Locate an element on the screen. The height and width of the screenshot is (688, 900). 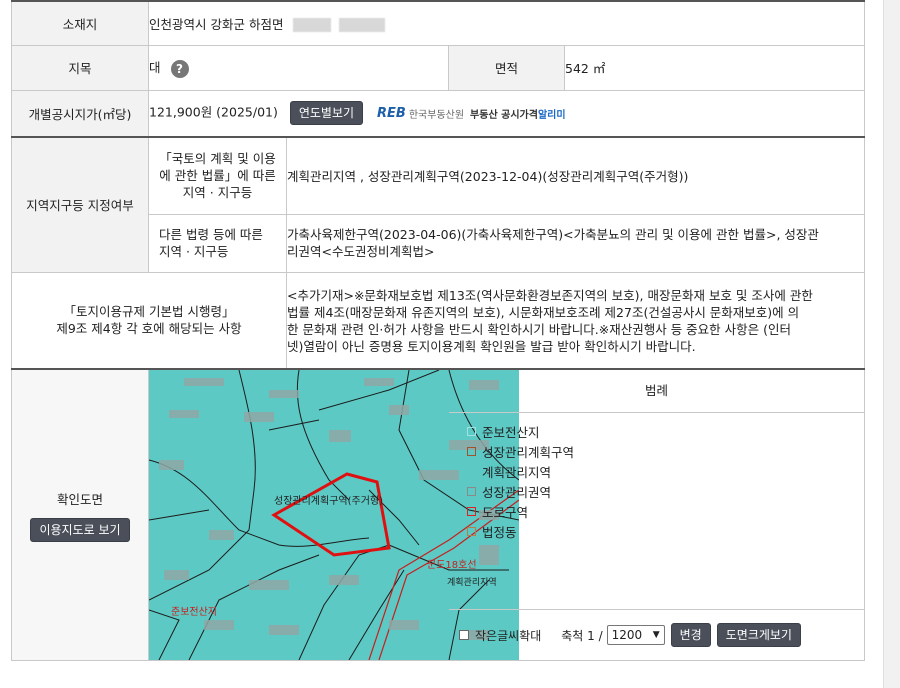
location-value: 인천광역시 강화군 하점면 is located at coordinates (506, 23).